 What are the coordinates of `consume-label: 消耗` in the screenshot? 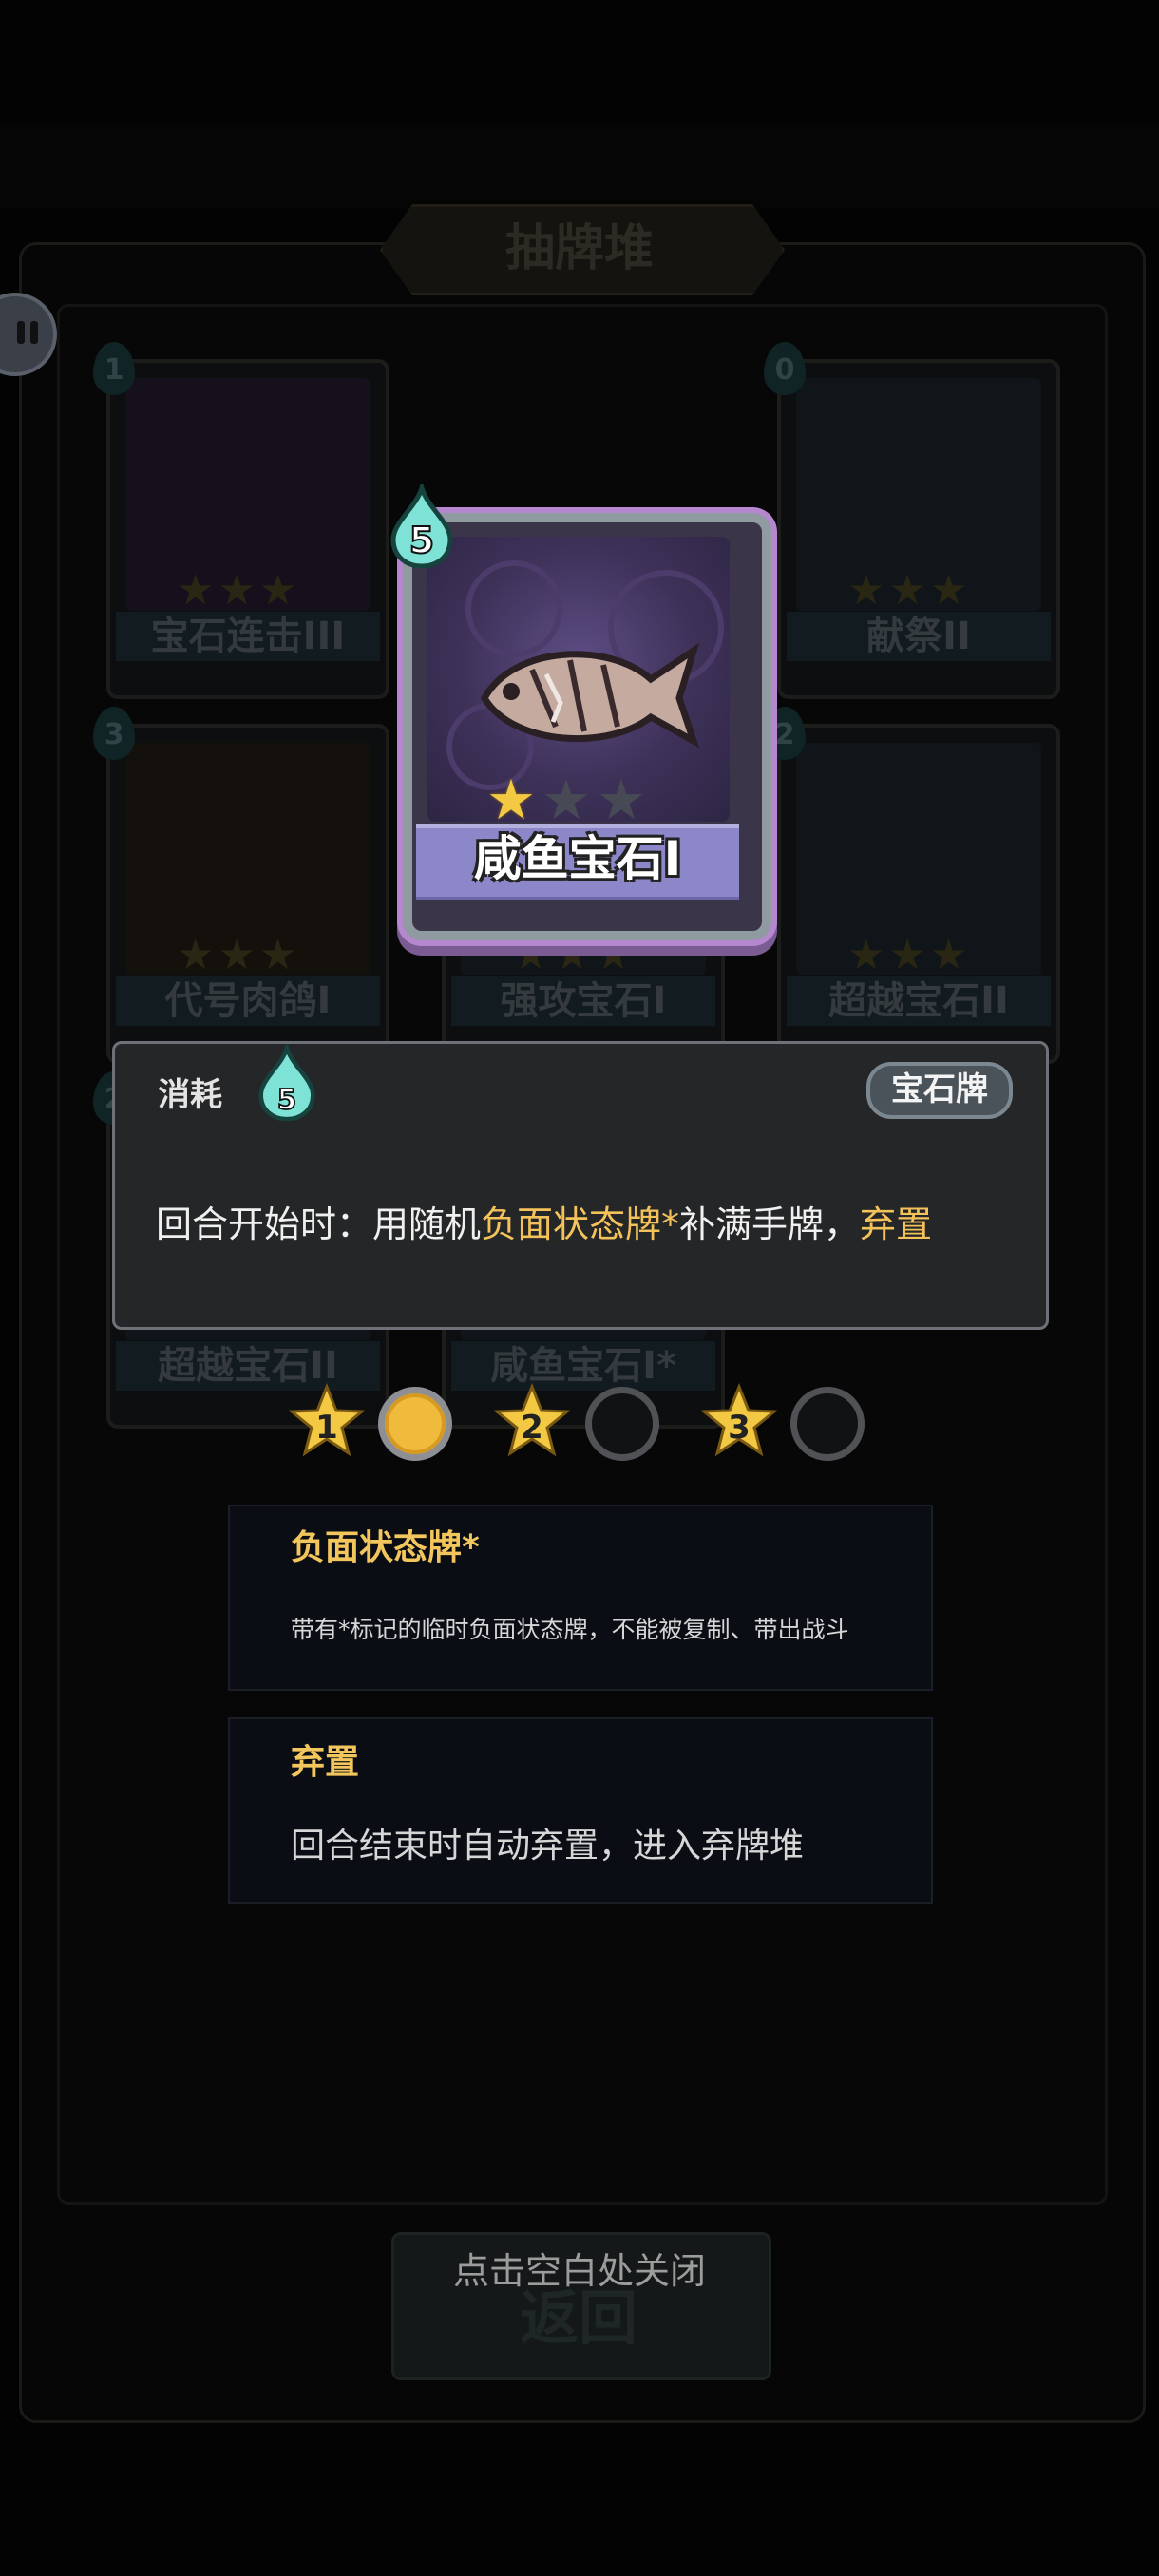 It's located at (190, 1095).